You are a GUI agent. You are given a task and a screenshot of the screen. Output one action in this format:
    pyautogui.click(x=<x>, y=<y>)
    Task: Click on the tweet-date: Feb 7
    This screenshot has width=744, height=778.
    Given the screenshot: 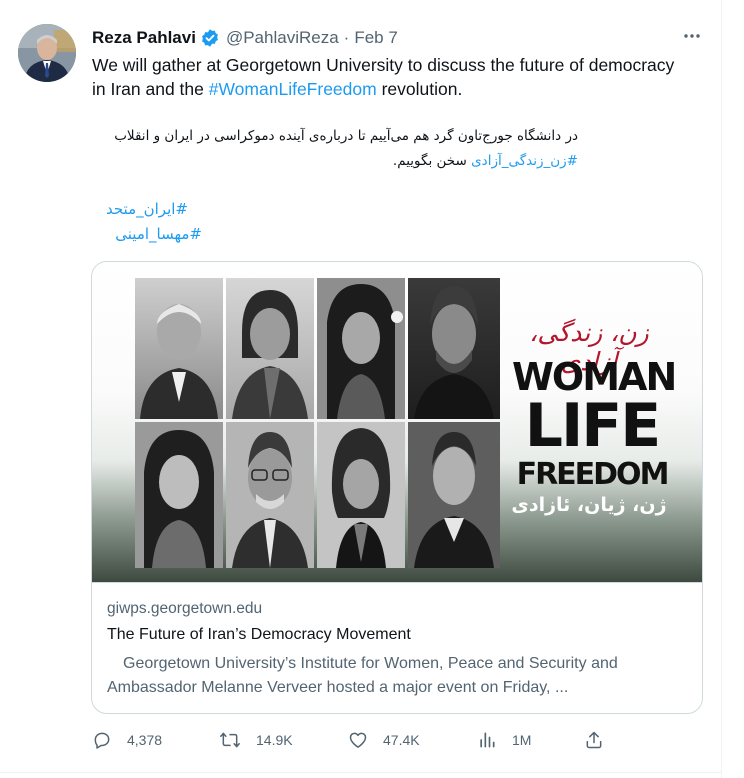 What is the action you would take?
    pyautogui.click(x=375, y=38)
    